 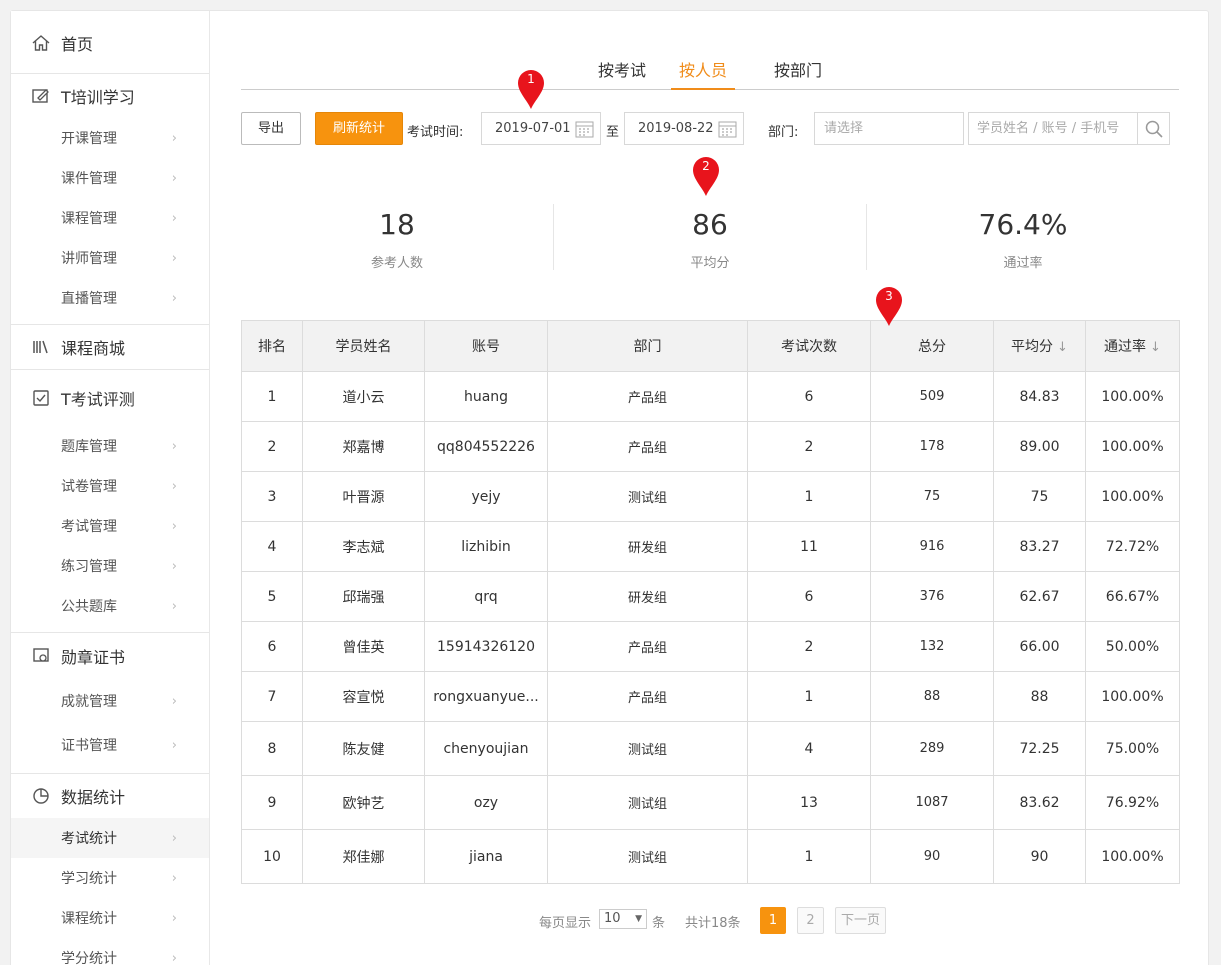 I want to click on sidebar-item-label: 题库管理, so click(x=89, y=447).